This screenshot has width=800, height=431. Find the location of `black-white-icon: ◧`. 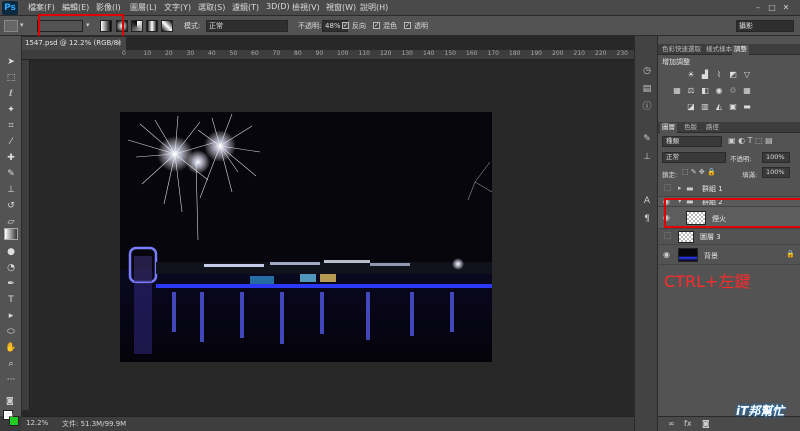

black-white-icon: ◧ is located at coordinates (705, 90).